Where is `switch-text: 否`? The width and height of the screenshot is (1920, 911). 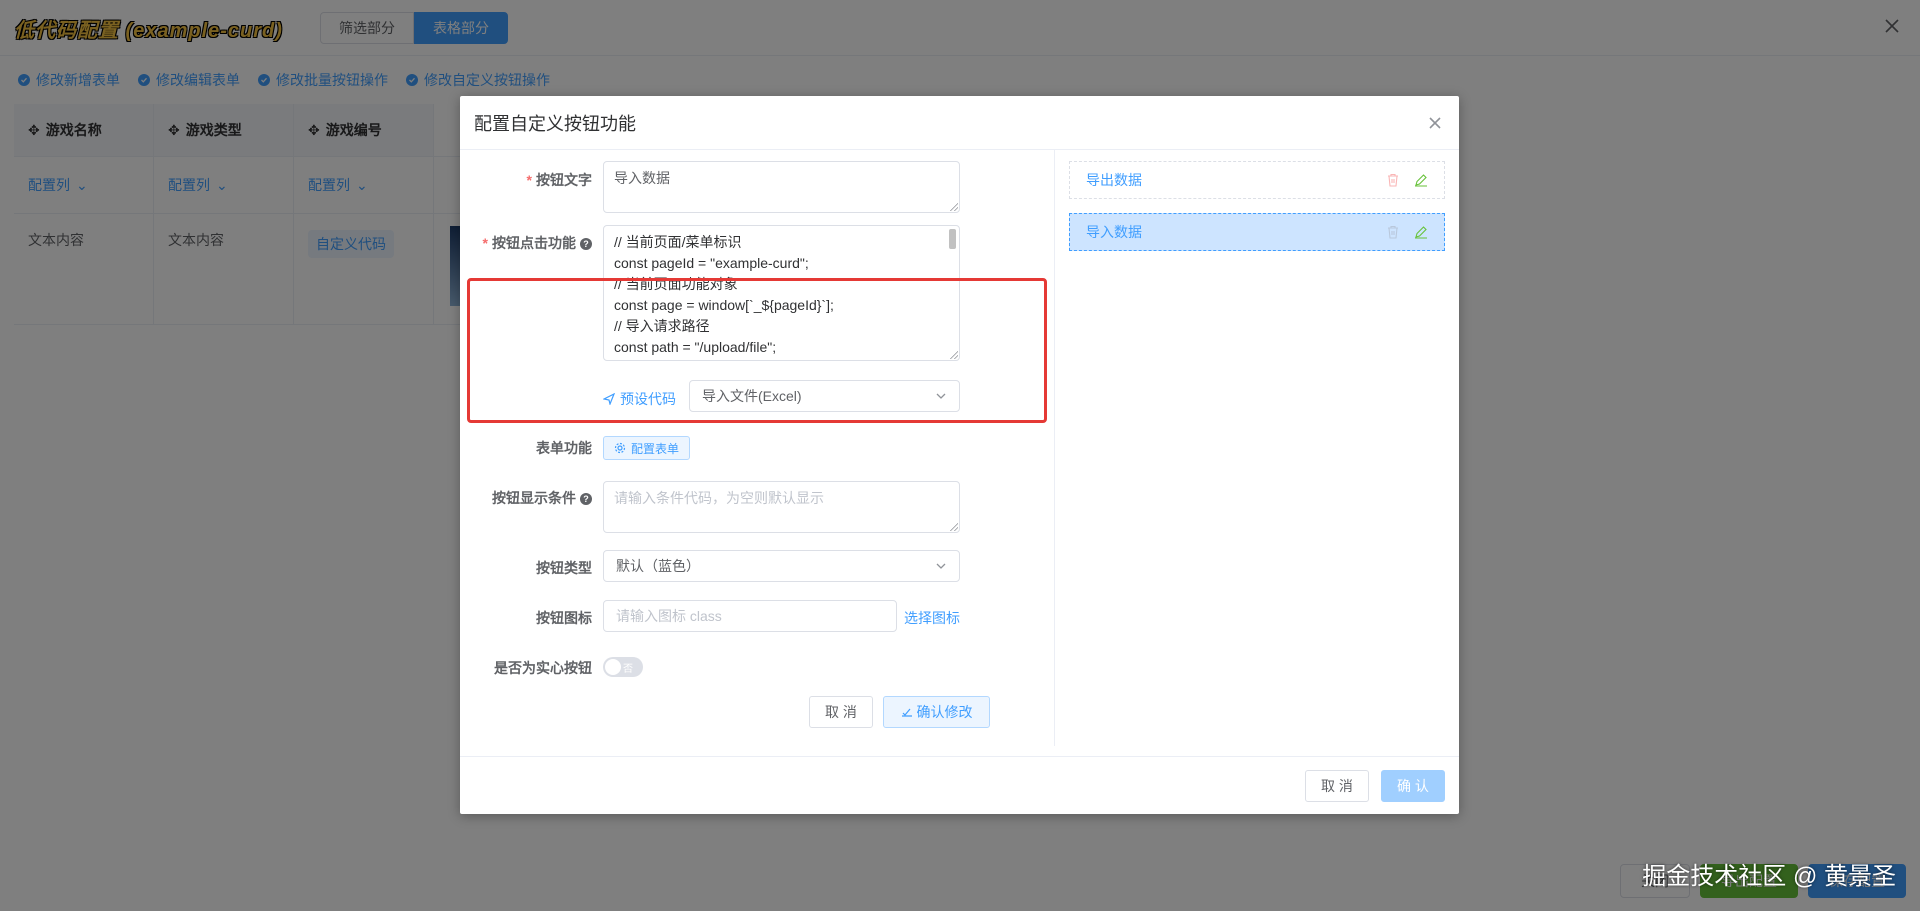
switch-text: 否 is located at coordinates (628, 669).